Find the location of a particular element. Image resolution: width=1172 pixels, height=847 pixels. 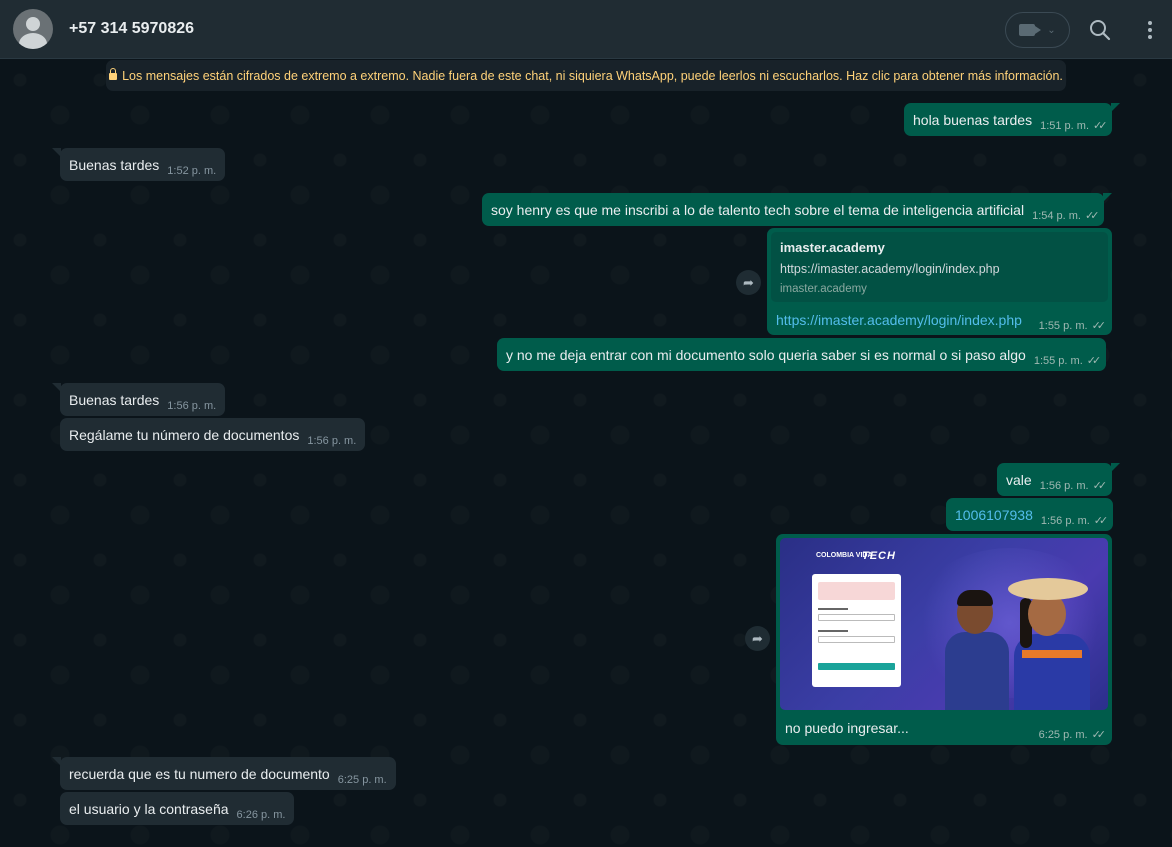

image-person-girl is located at coordinates (1049, 644).